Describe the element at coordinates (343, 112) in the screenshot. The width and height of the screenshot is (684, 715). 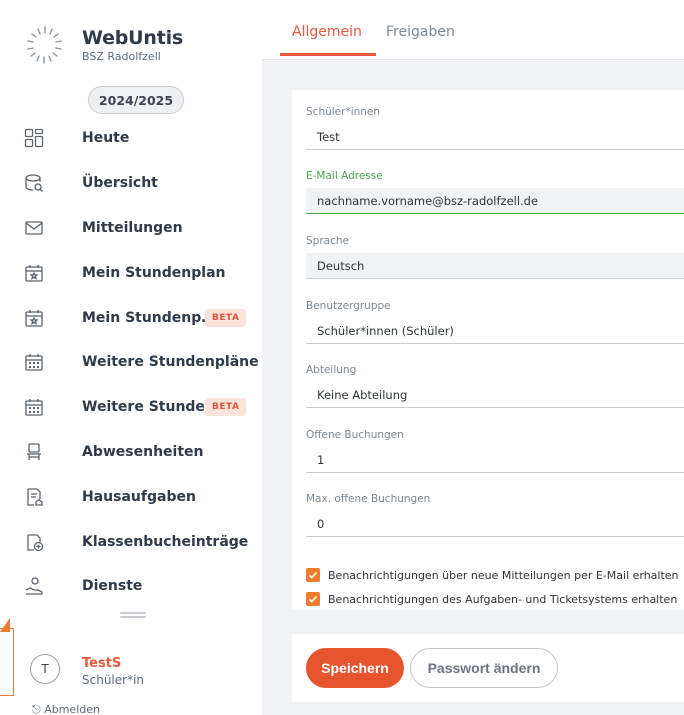
I see `field-label: Schüler*innen` at that location.